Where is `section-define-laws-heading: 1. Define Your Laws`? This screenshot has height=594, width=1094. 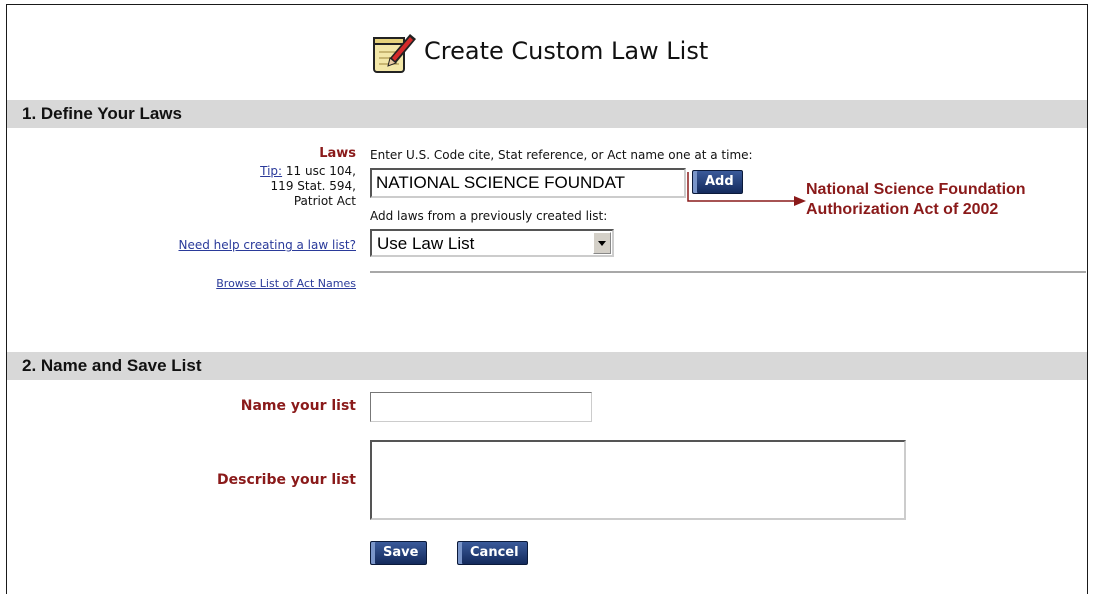
section-define-laws-heading: 1. Define Your Laws is located at coordinates (547, 114).